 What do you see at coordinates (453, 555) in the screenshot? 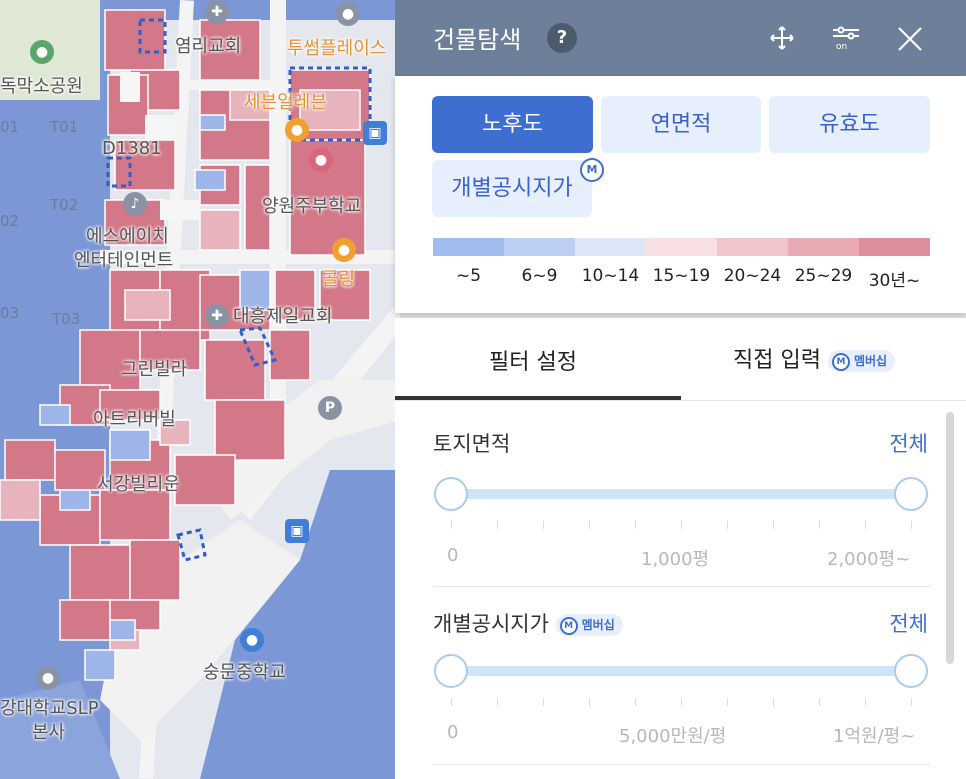
I see `land-area-scale-min: 0` at bounding box center [453, 555].